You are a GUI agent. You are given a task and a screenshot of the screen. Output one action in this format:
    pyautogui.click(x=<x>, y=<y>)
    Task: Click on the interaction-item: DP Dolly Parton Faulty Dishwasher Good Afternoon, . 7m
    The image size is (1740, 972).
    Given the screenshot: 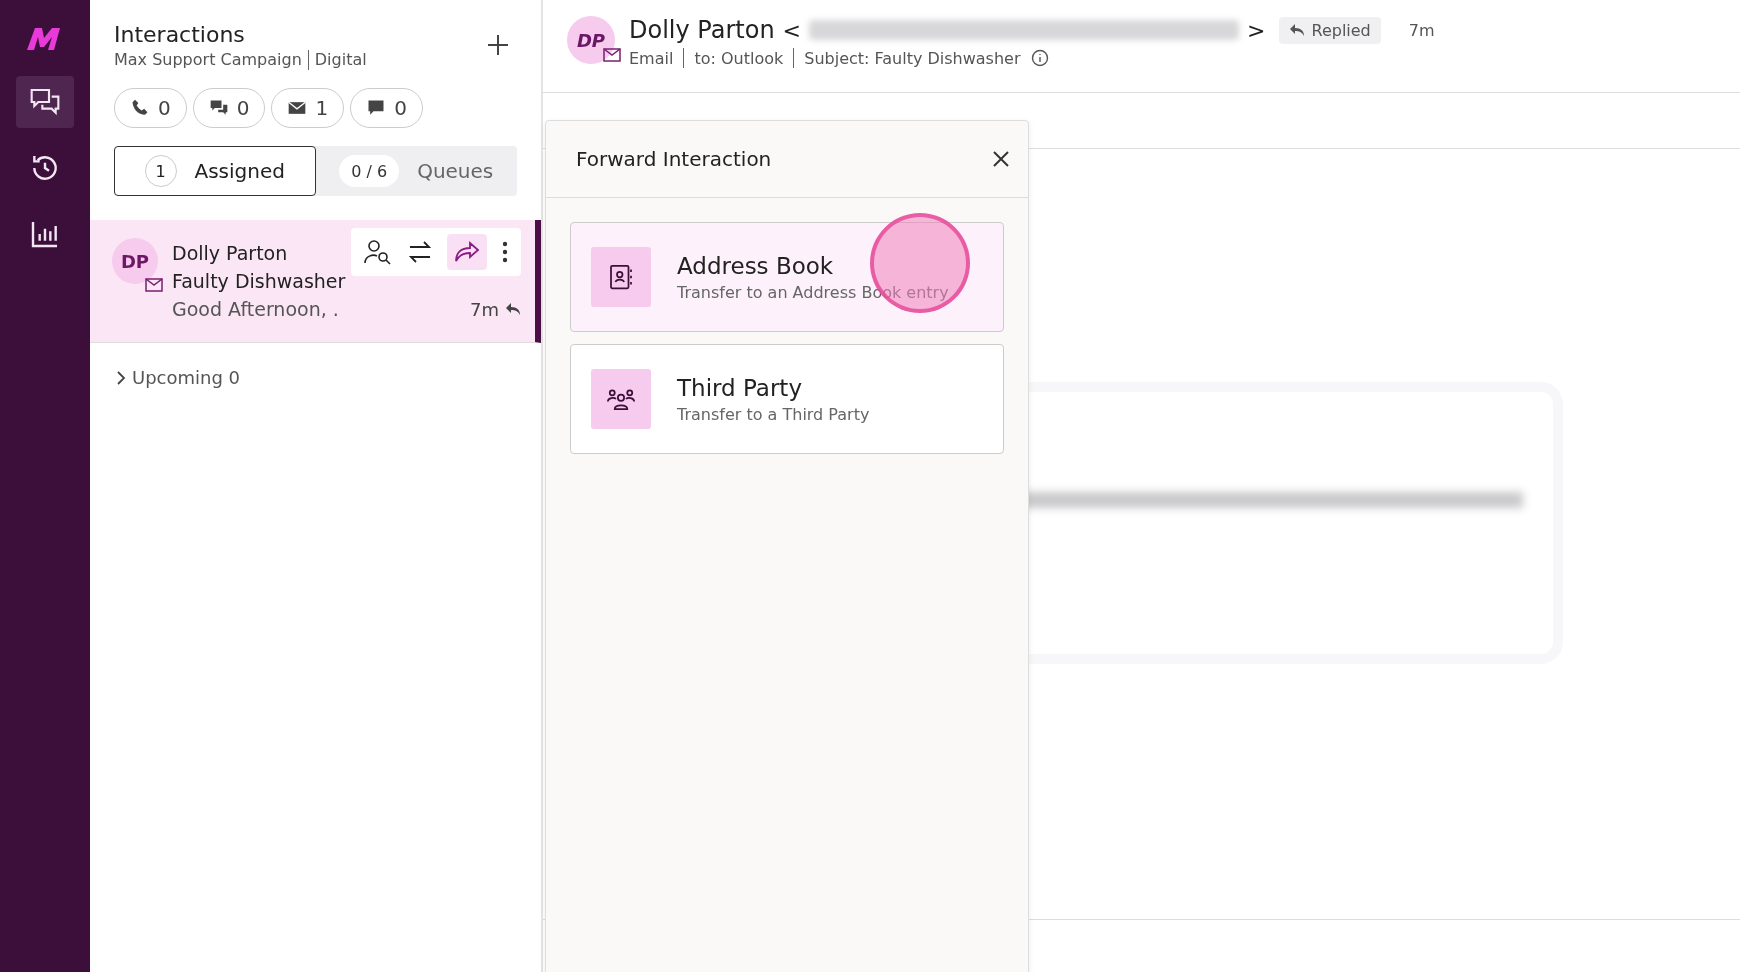 What is the action you would take?
    pyautogui.click(x=315, y=281)
    